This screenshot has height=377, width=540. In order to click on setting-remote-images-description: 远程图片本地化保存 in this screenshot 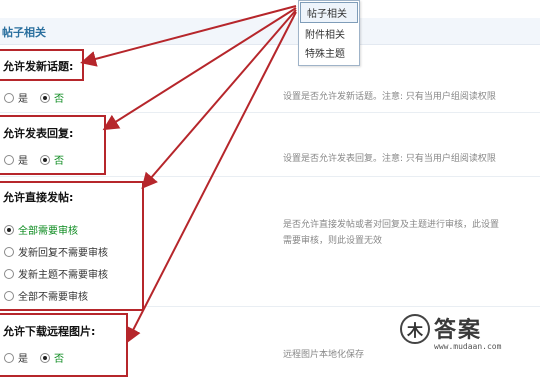, I will do `click(324, 355)`.